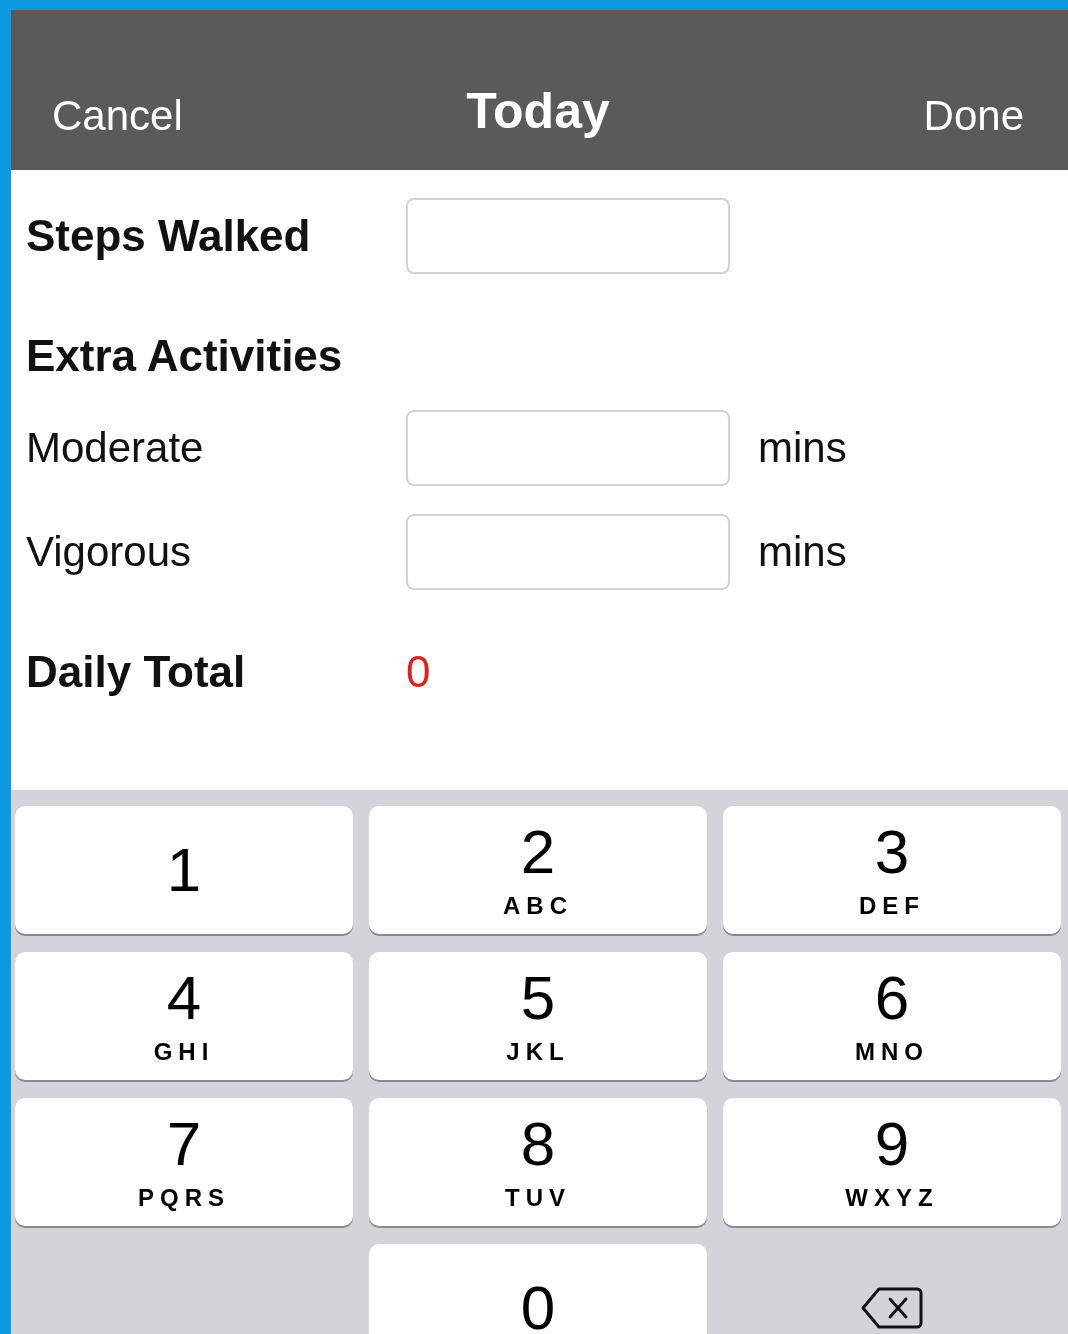 This screenshot has width=1068, height=1334. What do you see at coordinates (184, 1016) in the screenshot?
I see `digit-key: 4 GHI` at bounding box center [184, 1016].